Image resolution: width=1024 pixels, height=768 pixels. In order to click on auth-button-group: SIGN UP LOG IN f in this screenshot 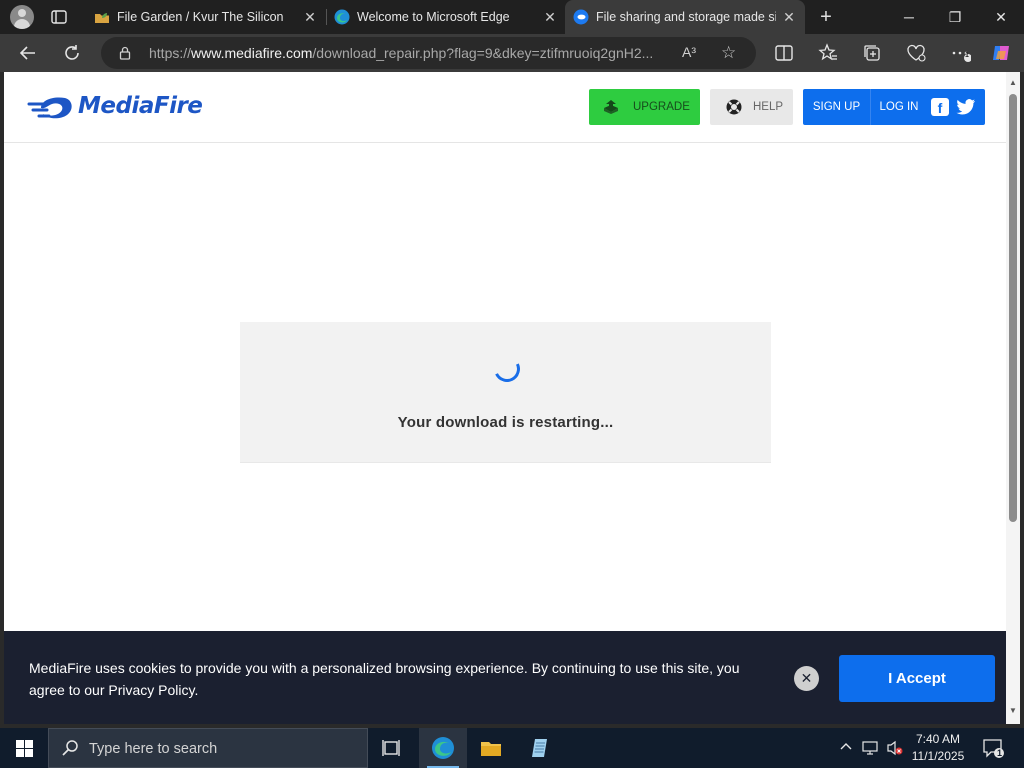, I will do `click(894, 107)`.